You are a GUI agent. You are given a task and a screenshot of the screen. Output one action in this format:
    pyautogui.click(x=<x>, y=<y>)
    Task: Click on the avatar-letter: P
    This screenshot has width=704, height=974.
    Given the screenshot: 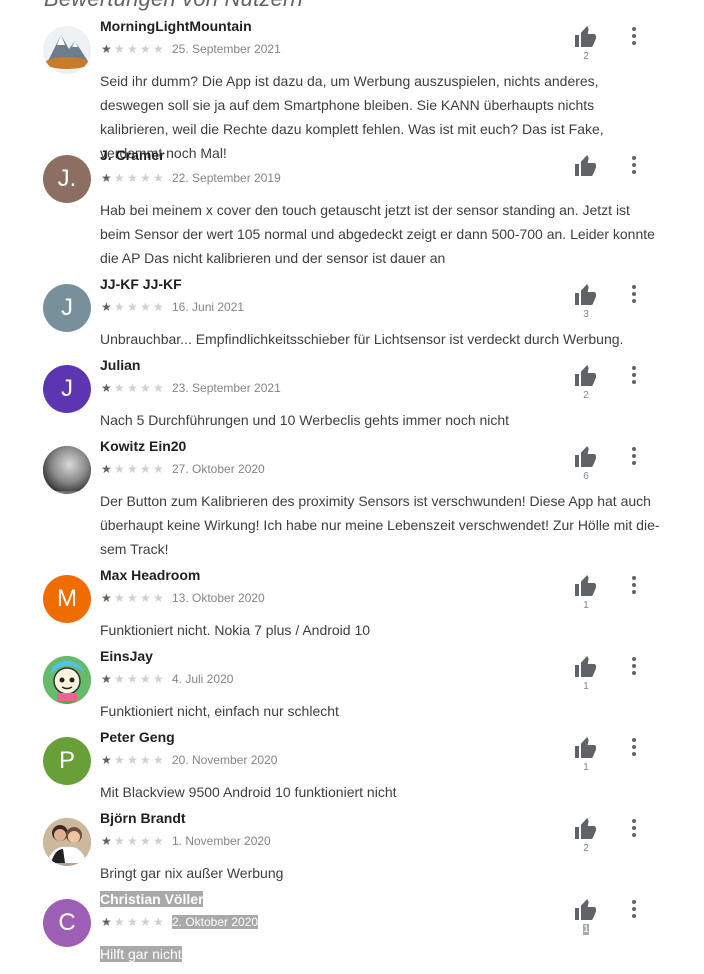 What is the action you would take?
    pyautogui.click(x=66, y=760)
    